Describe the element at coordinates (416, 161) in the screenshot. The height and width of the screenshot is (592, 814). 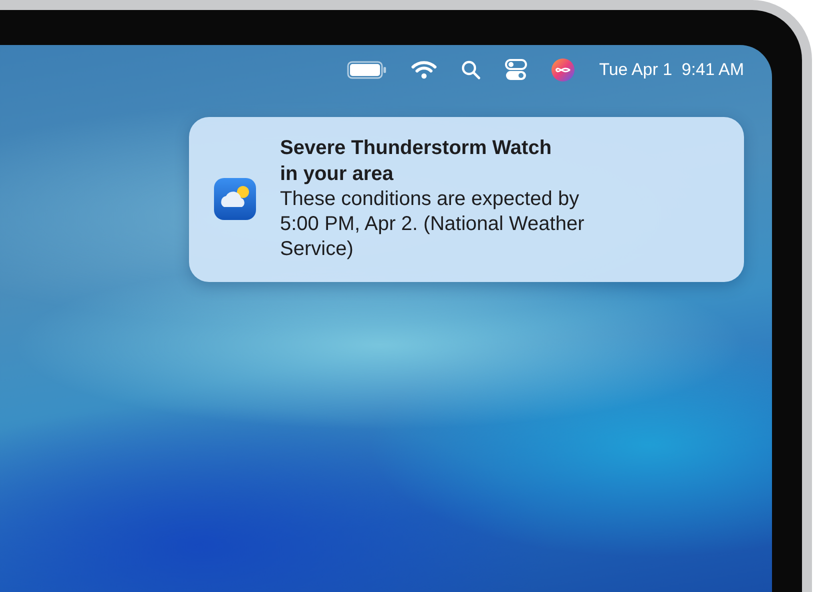
I see `notification-title: Severe Thunderstorm Watch in your area` at that location.